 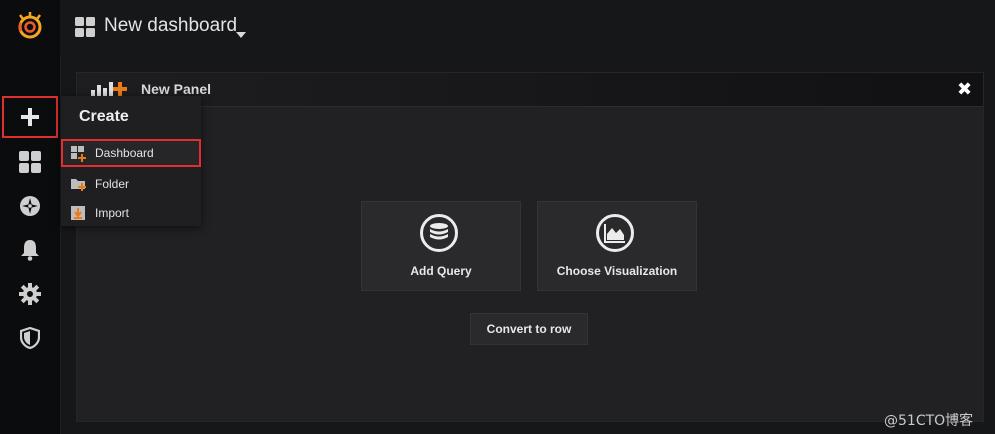 I want to click on plus-icon, so click(x=30, y=117).